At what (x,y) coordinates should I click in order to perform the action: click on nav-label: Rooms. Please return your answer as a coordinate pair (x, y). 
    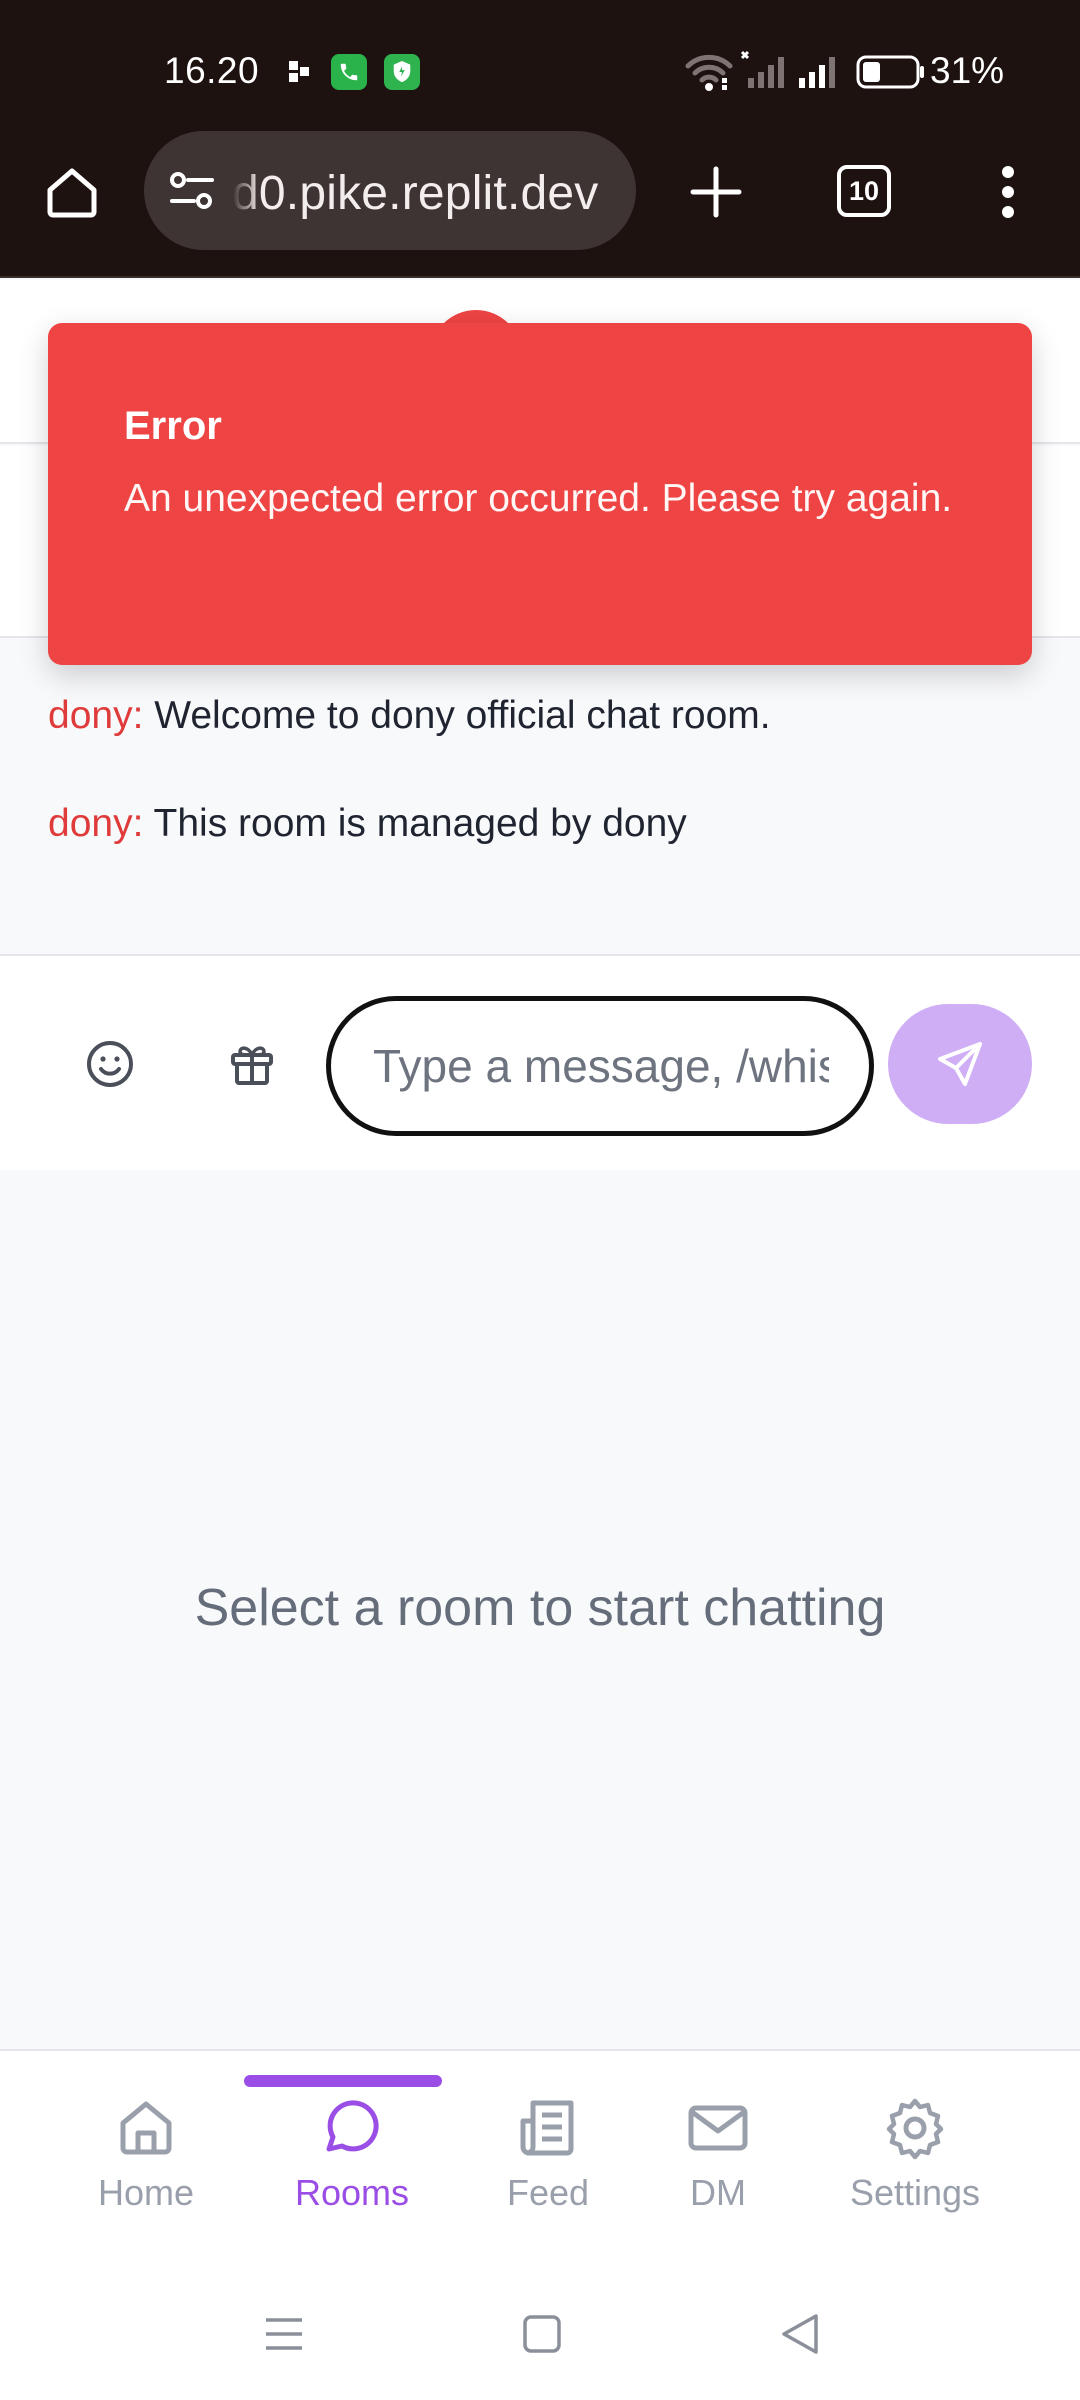
    Looking at the image, I should click on (352, 2192).